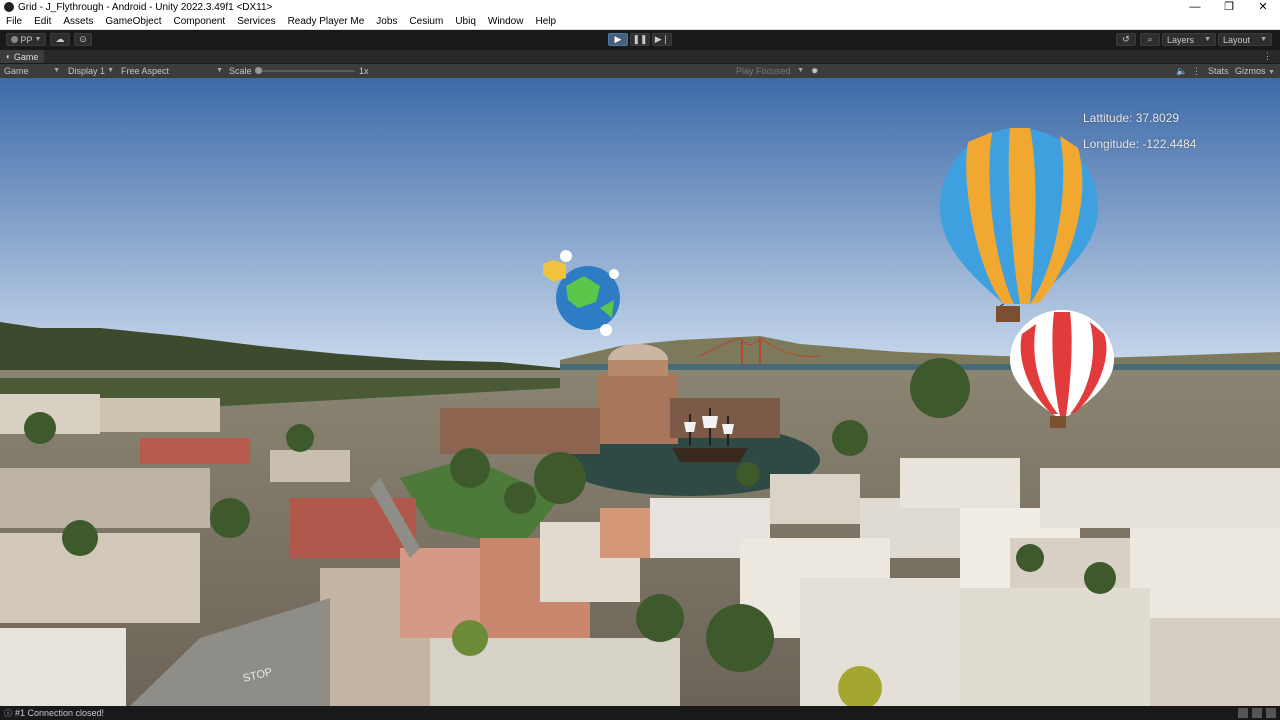  I want to click on stats-menu-icon: ⋮, so click(1196, 71).